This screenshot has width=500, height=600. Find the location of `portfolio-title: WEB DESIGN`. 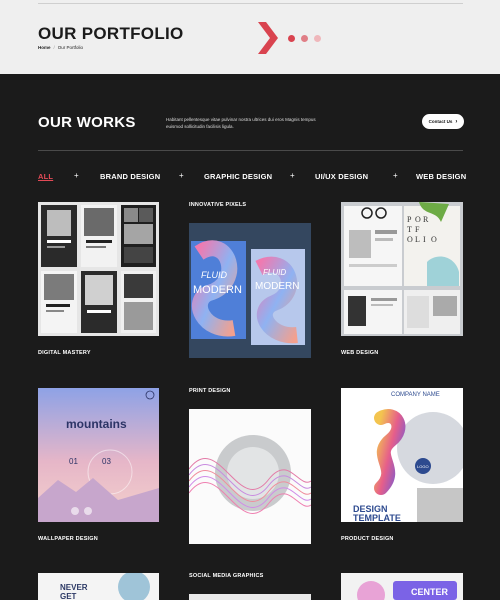

portfolio-title: WEB DESIGN is located at coordinates (359, 353).